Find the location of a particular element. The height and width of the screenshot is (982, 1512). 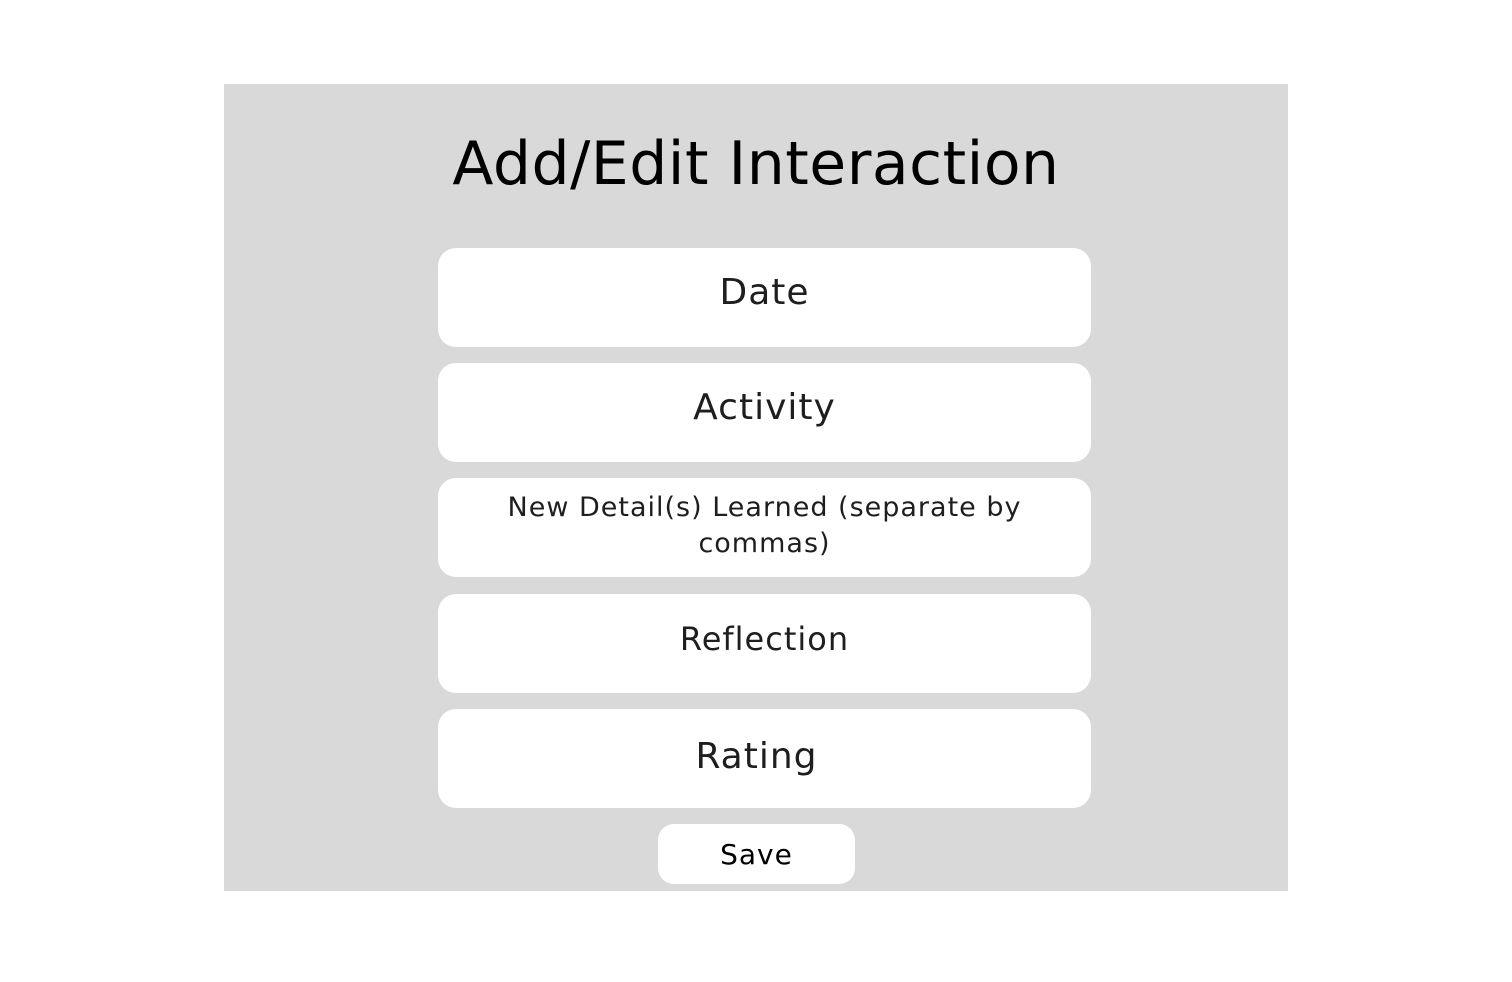

date-field-label: Date is located at coordinates (764, 292).